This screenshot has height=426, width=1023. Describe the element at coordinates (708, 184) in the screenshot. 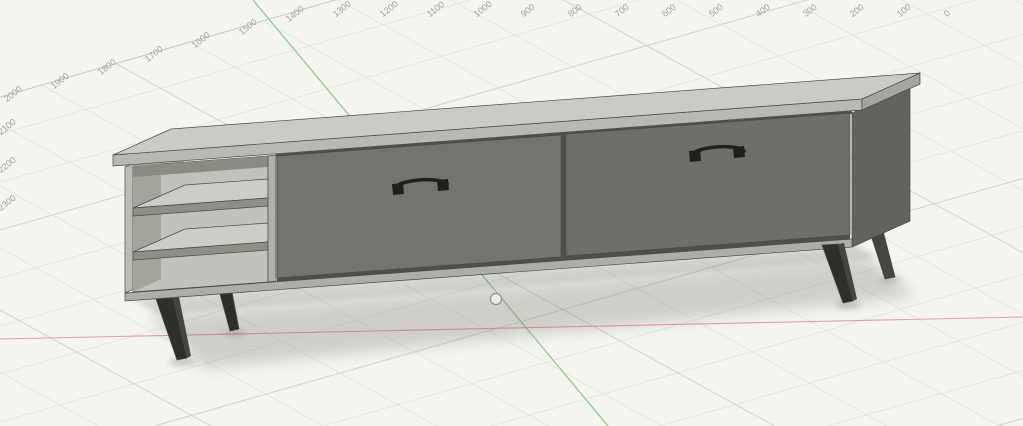

I see `drawer-front-right` at that location.